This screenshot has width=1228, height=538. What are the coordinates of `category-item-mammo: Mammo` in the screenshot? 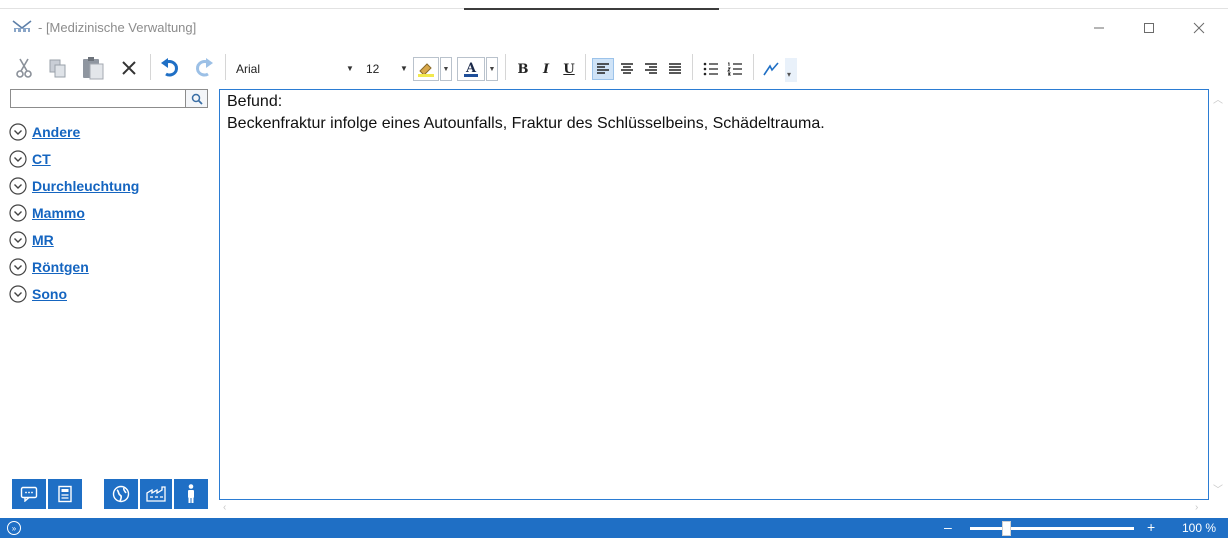 It's located at (109, 212).